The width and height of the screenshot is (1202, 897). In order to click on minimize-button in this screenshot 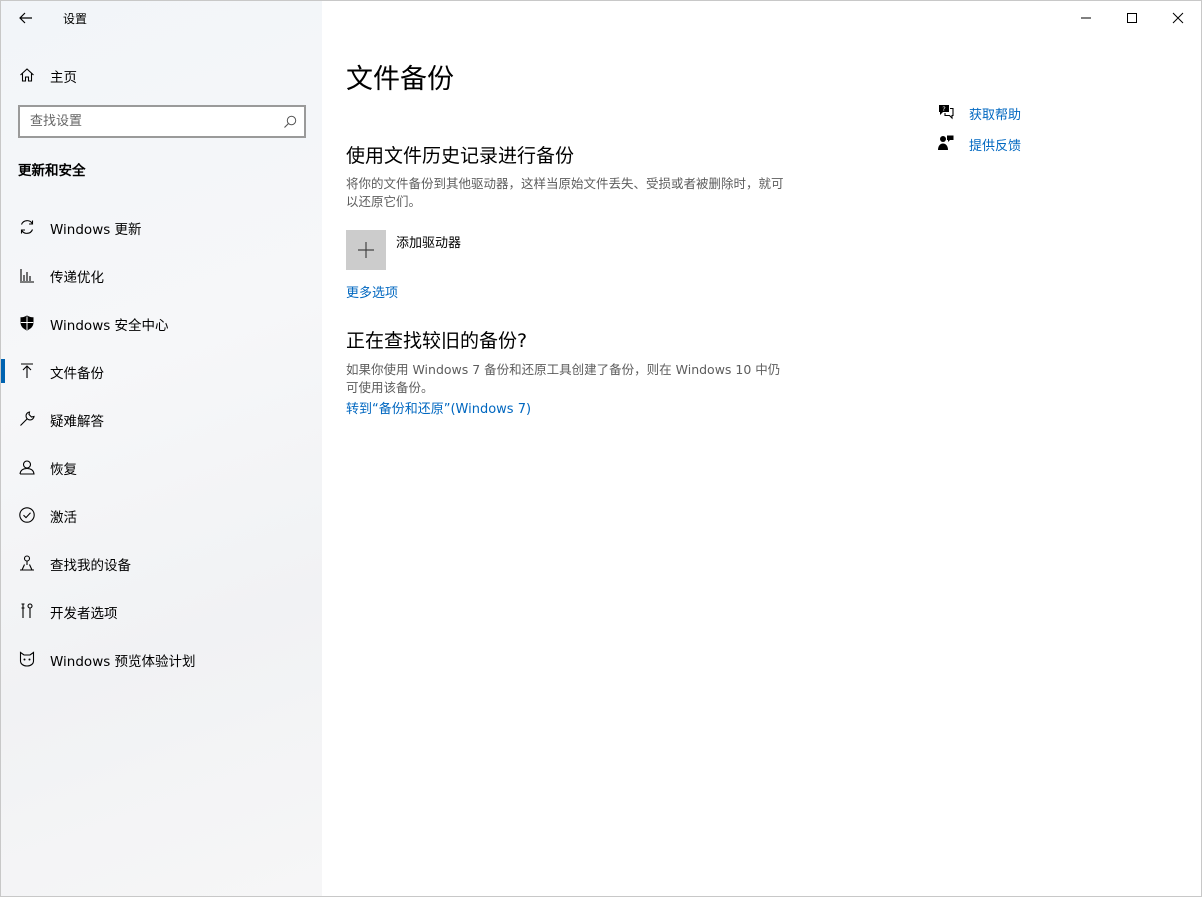, I will do `click(1086, 18)`.